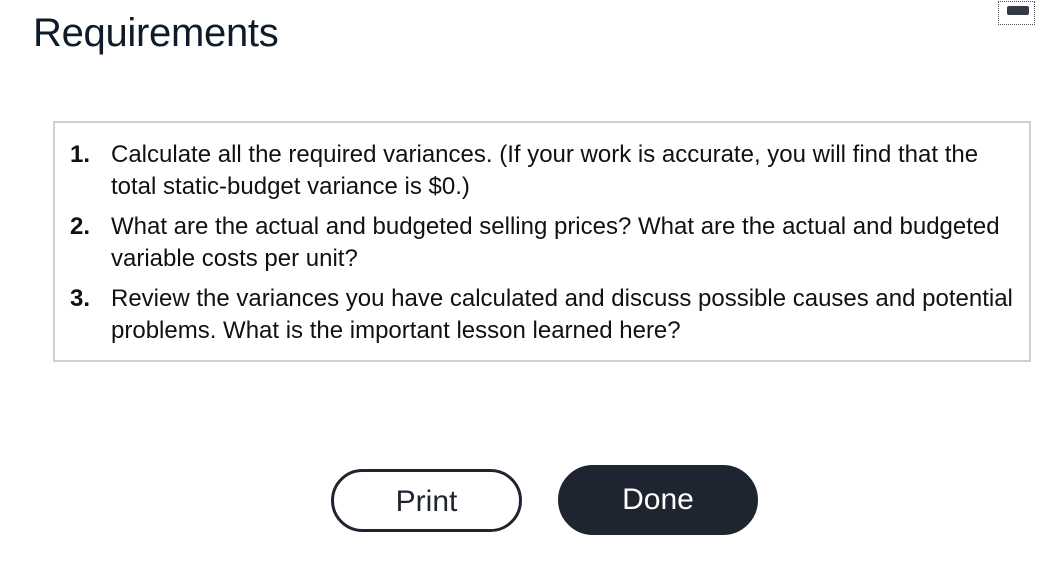 The height and width of the screenshot is (572, 1064). I want to click on dialog-title: Requirements, so click(156, 33).